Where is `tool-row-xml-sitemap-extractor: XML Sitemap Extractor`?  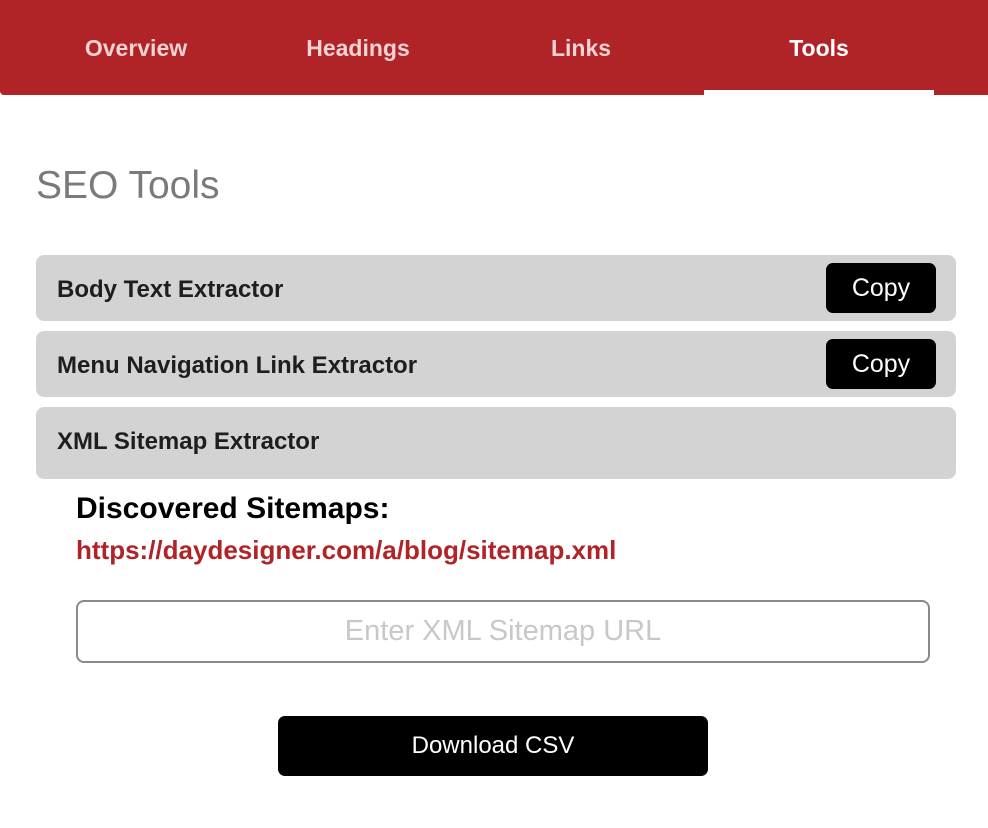 tool-row-xml-sitemap-extractor: XML Sitemap Extractor is located at coordinates (496, 443).